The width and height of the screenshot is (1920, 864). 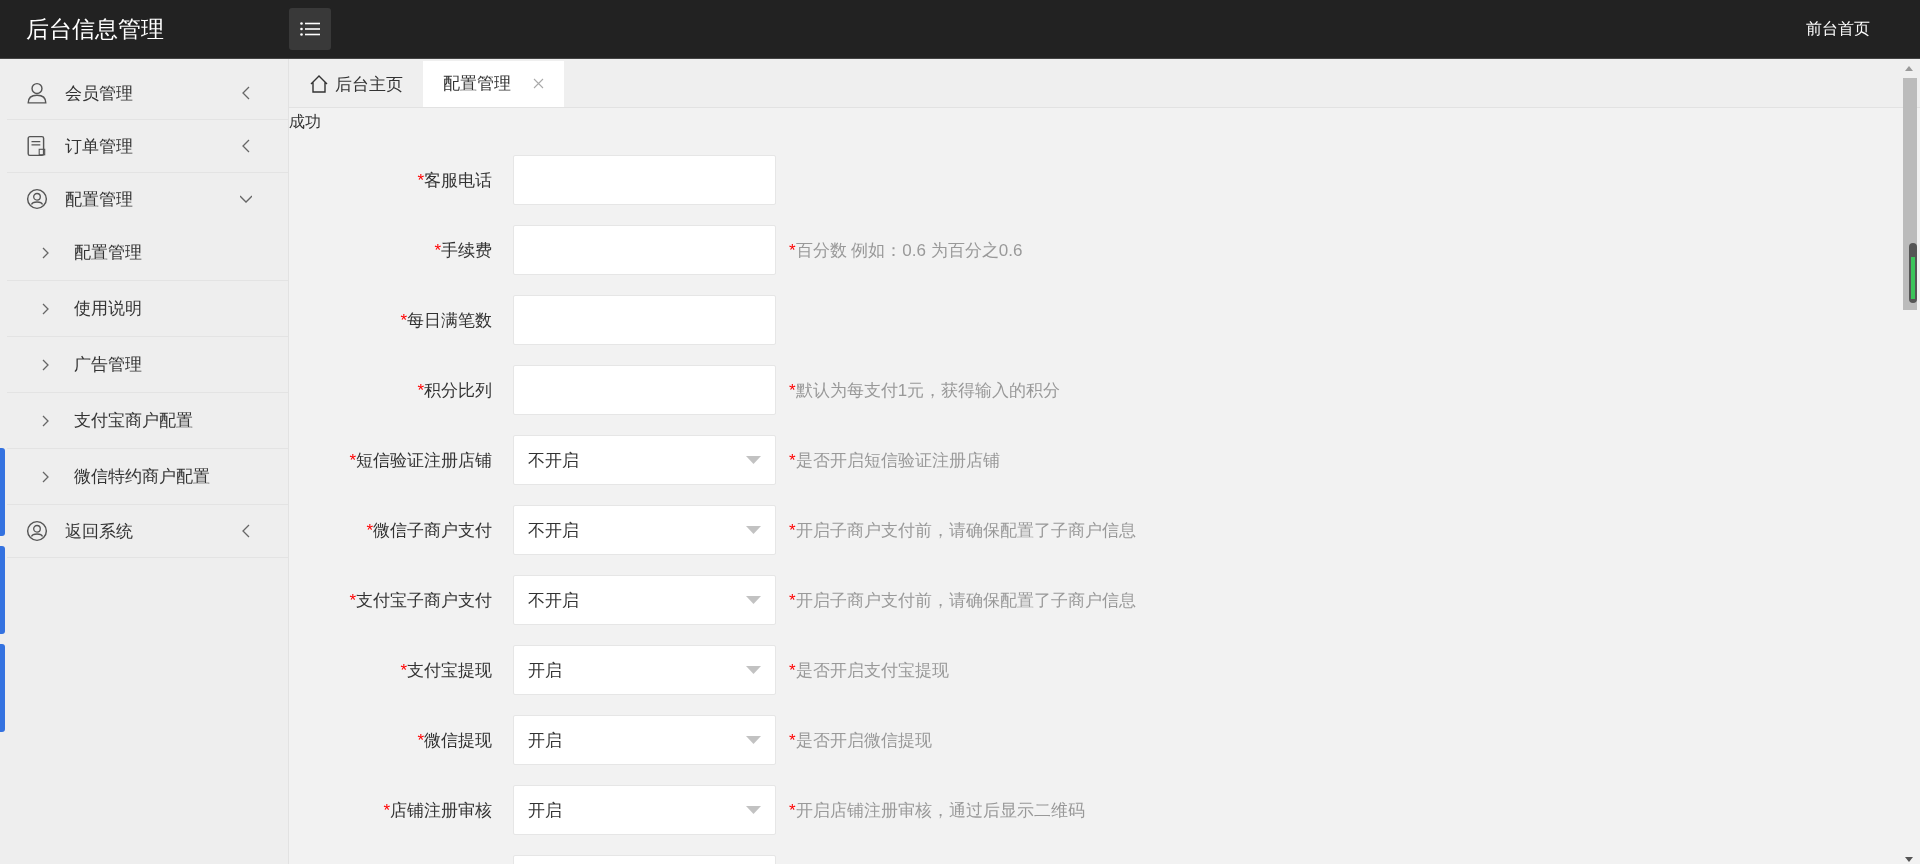 I want to click on field-label: *每日满笔数, so click(x=445, y=320).